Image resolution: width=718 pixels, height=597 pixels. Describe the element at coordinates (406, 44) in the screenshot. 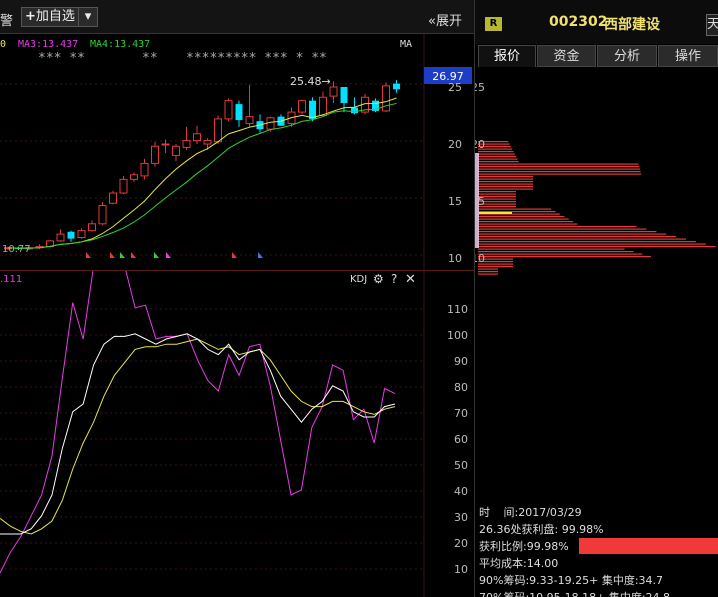

I see `ma-label: MA` at that location.